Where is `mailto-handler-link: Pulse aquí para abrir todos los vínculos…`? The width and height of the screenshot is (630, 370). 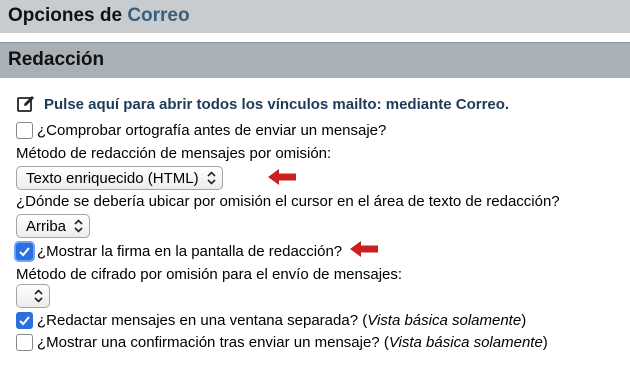 mailto-handler-link: Pulse aquí para abrir todos los vínculos… is located at coordinates (276, 104).